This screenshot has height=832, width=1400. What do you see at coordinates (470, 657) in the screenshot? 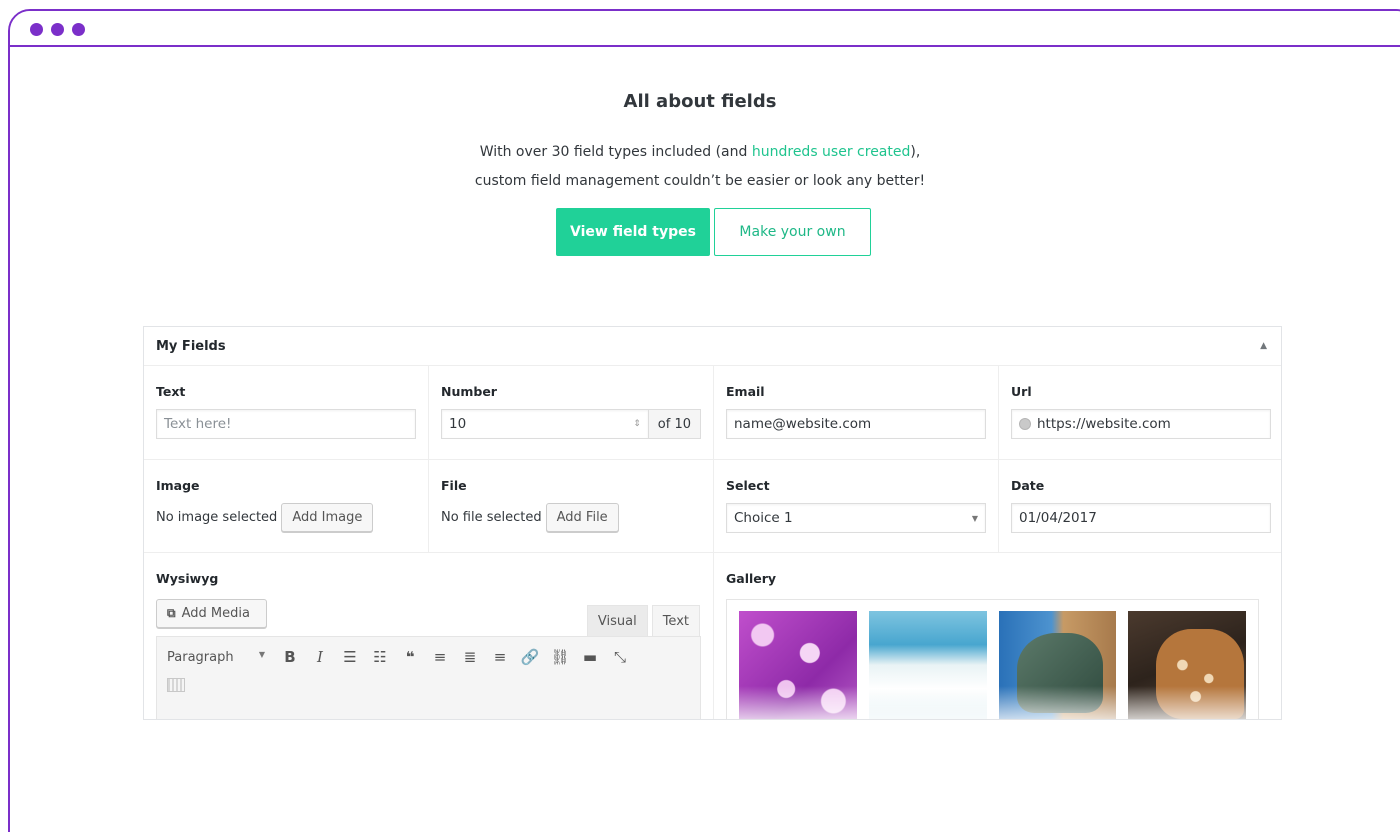
I see `align-center-icon: ≣` at bounding box center [470, 657].